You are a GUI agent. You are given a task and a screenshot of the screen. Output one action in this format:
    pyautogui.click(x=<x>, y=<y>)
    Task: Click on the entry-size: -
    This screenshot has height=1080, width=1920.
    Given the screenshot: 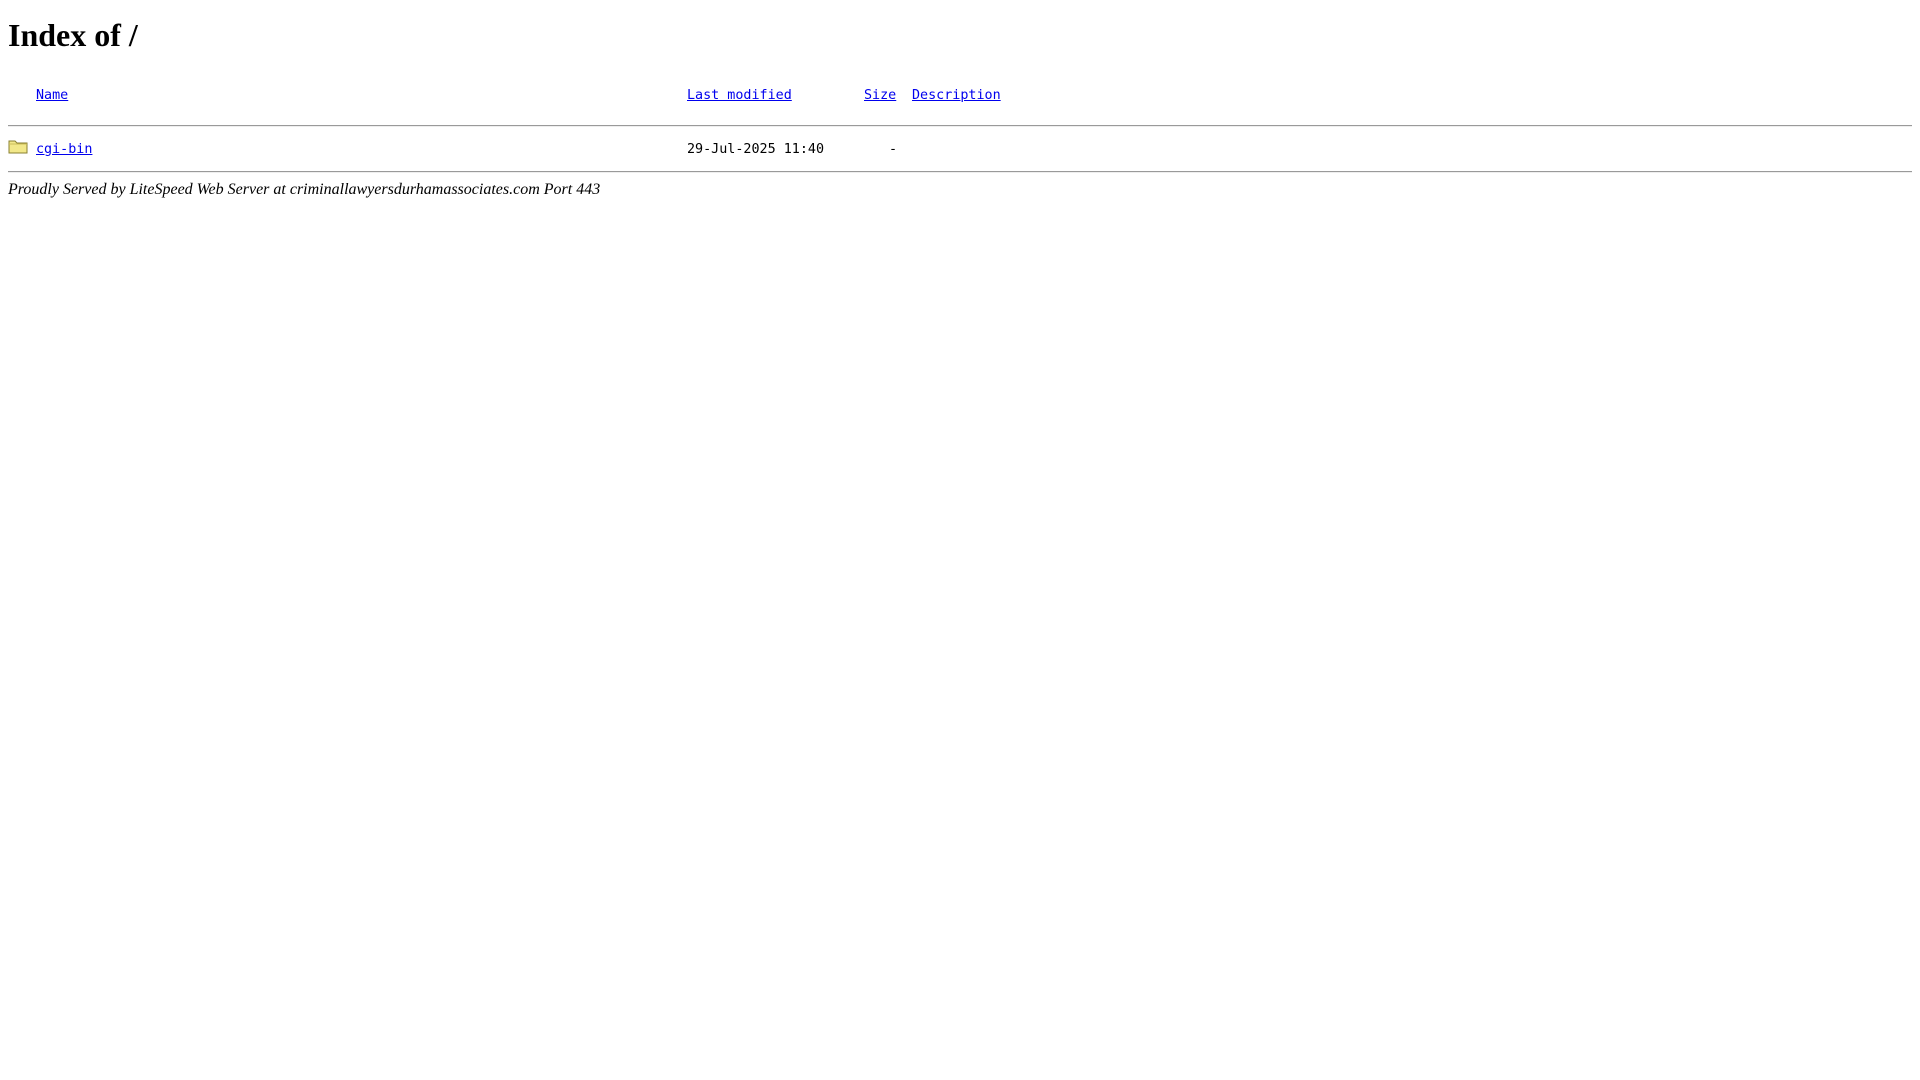 What is the action you would take?
    pyautogui.click(x=893, y=149)
    